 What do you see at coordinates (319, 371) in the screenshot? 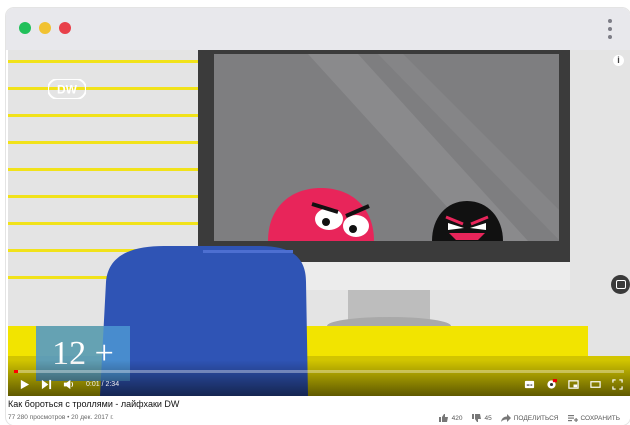
I see `progress-bar` at bounding box center [319, 371].